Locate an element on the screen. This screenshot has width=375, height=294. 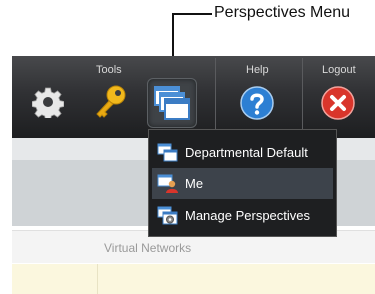
menu-item-manage-perspectives: Manage Perspectives is located at coordinates (242, 215).